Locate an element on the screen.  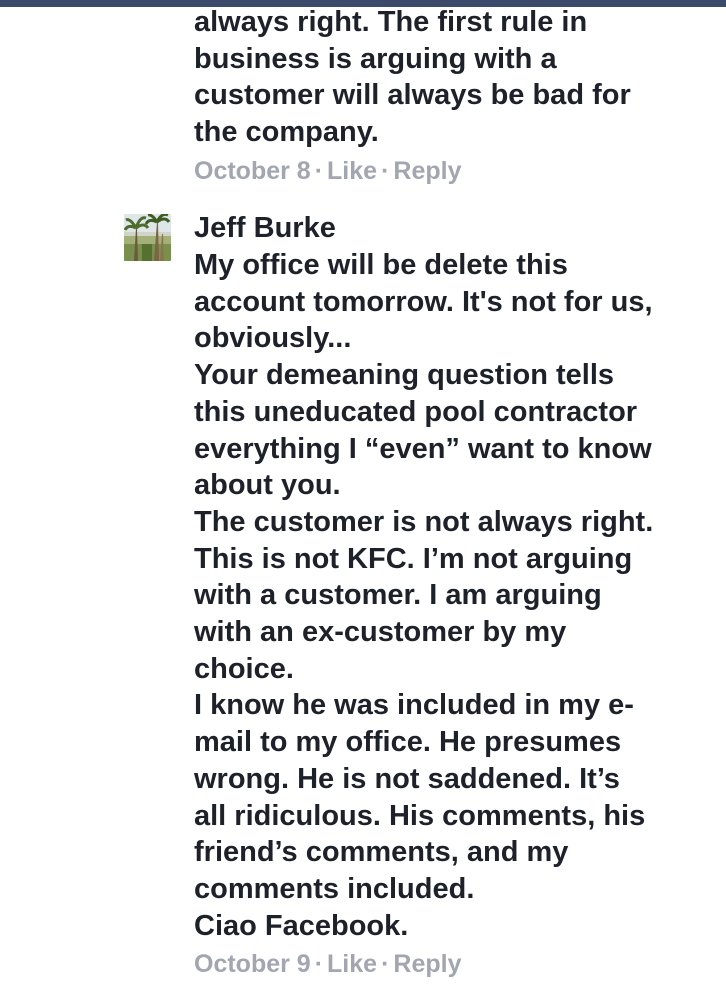
comment-text-line: This is not KFC. I’m not arguing is located at coordinates (413, 558).